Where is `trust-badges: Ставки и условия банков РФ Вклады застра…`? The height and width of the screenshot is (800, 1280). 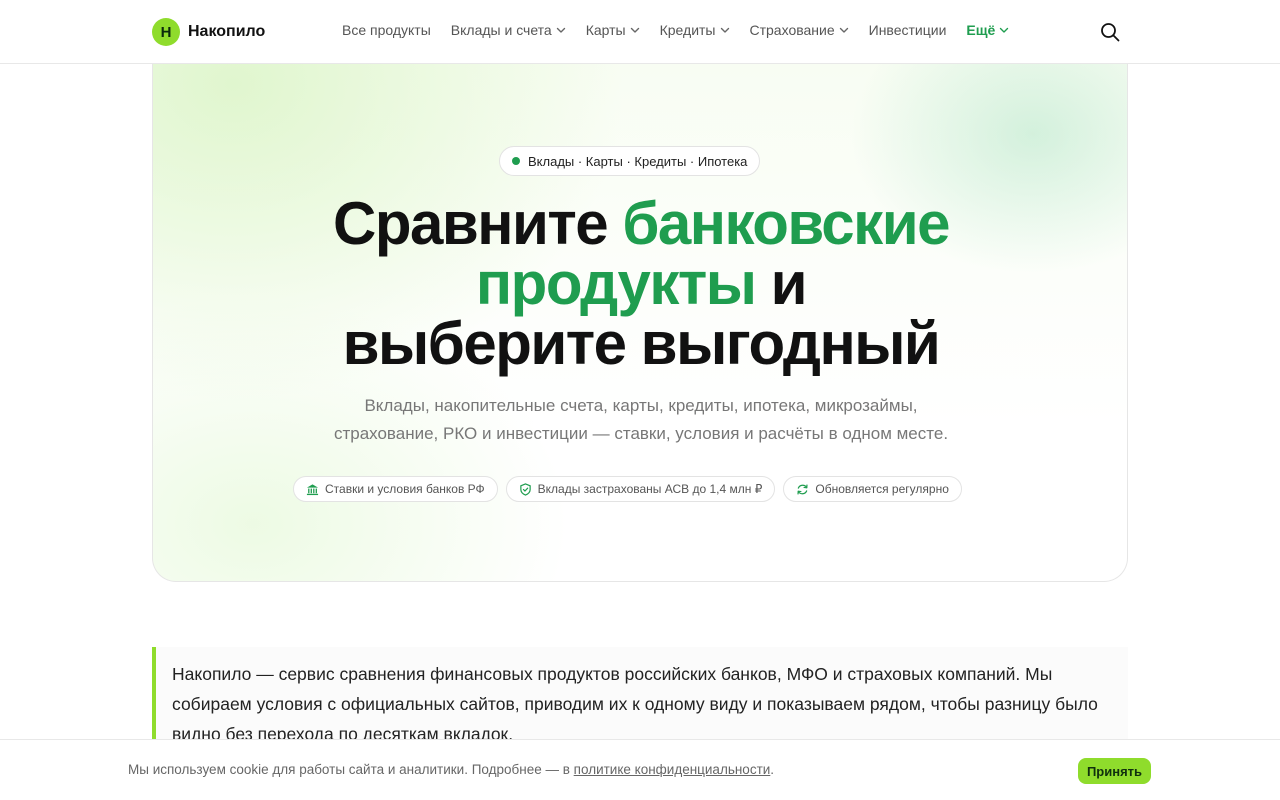
trust-badges: Ставки и условия банков РФ Вклады застра… is located at coordinates (627, 489).